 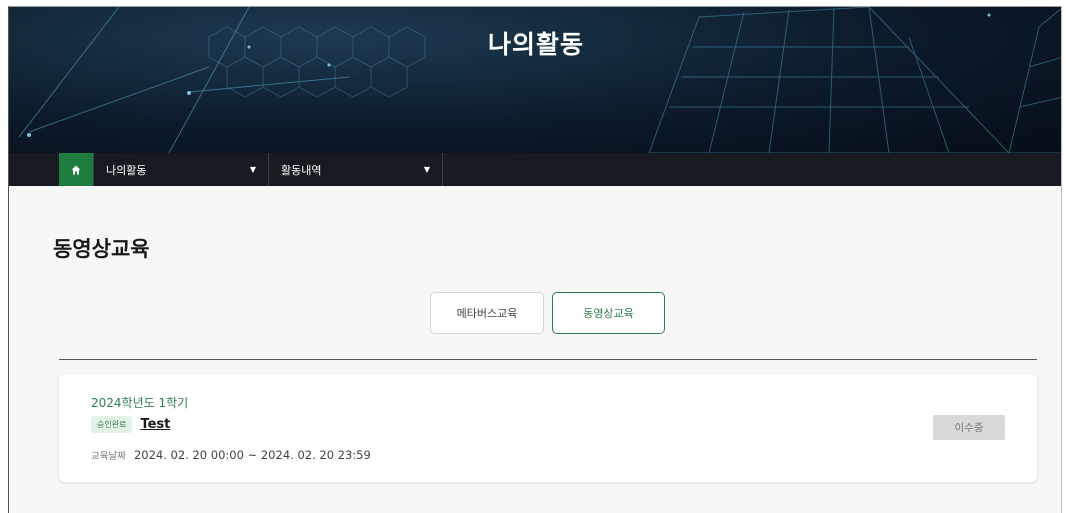 I want to click on section-divider, so click(x=548, y=359).